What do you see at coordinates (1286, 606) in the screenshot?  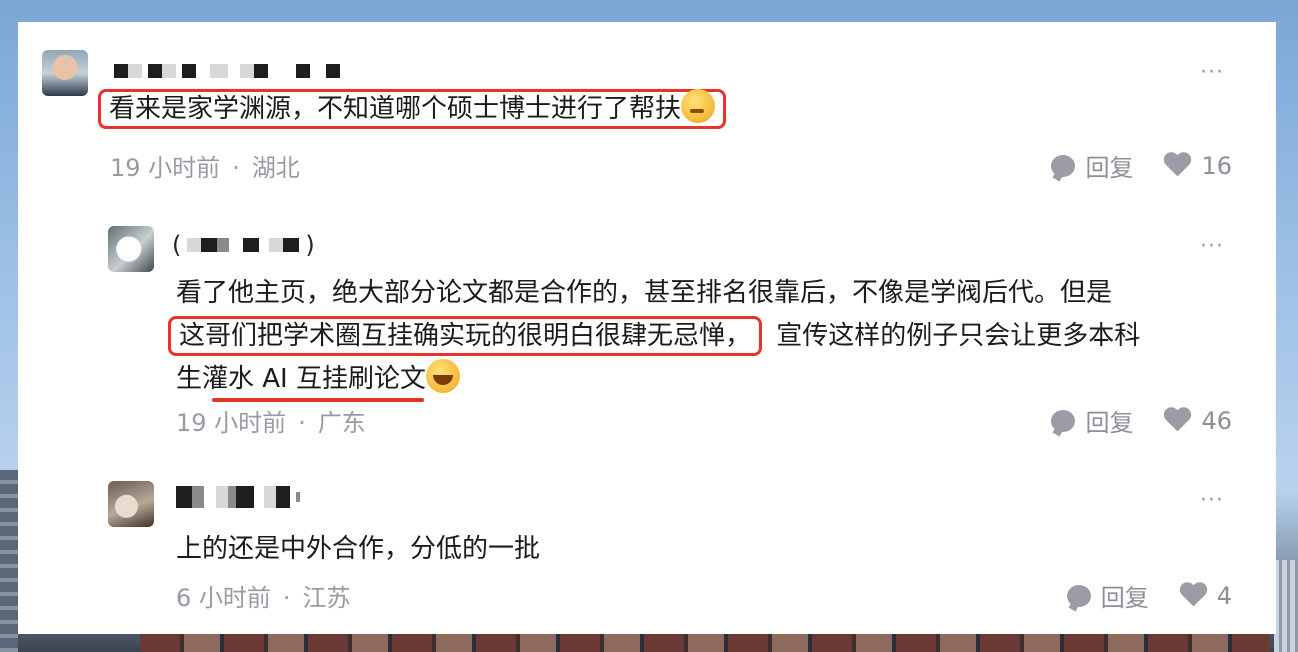 I see `background-building-right` at bounding box center [1286, 606].